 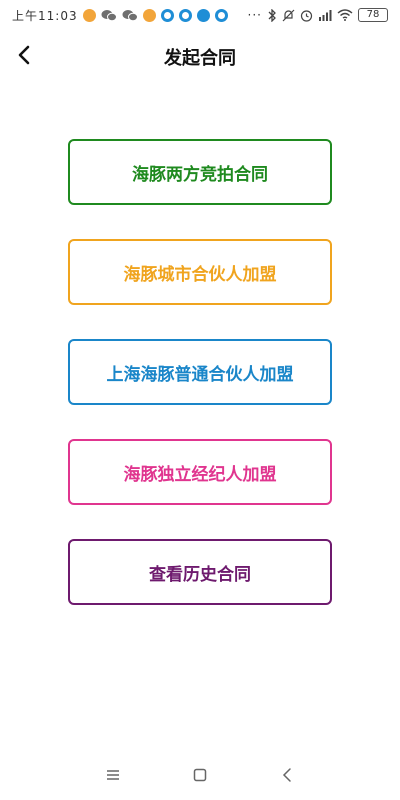 What do you see at coordinates (373, 15) in the screenshot?
I see `battery-indicator: 78` at bounding box center [373, 15].